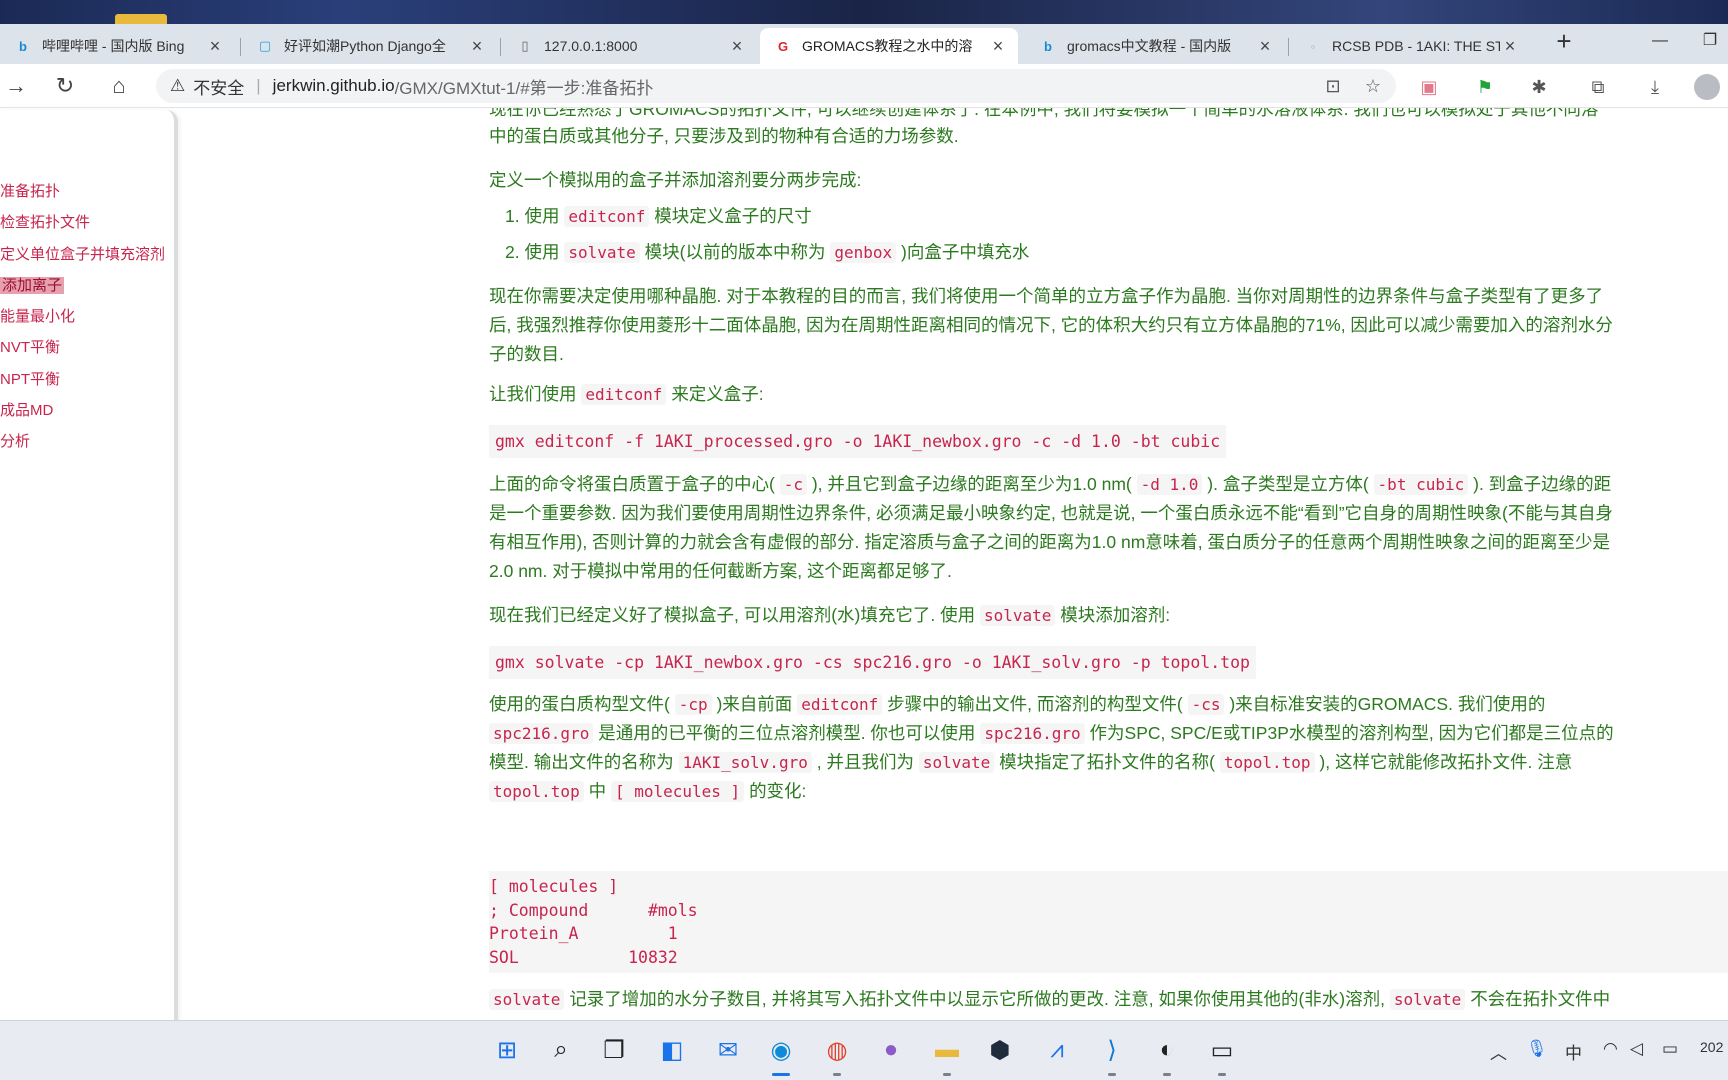  I want to click on back-arrow-icon: →, so click(16, 86).